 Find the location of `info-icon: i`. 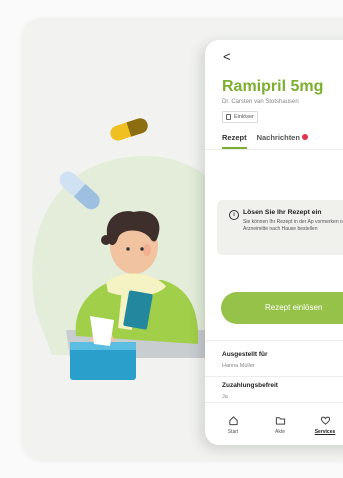

info-icon: i is located at coordinates (234, 215).